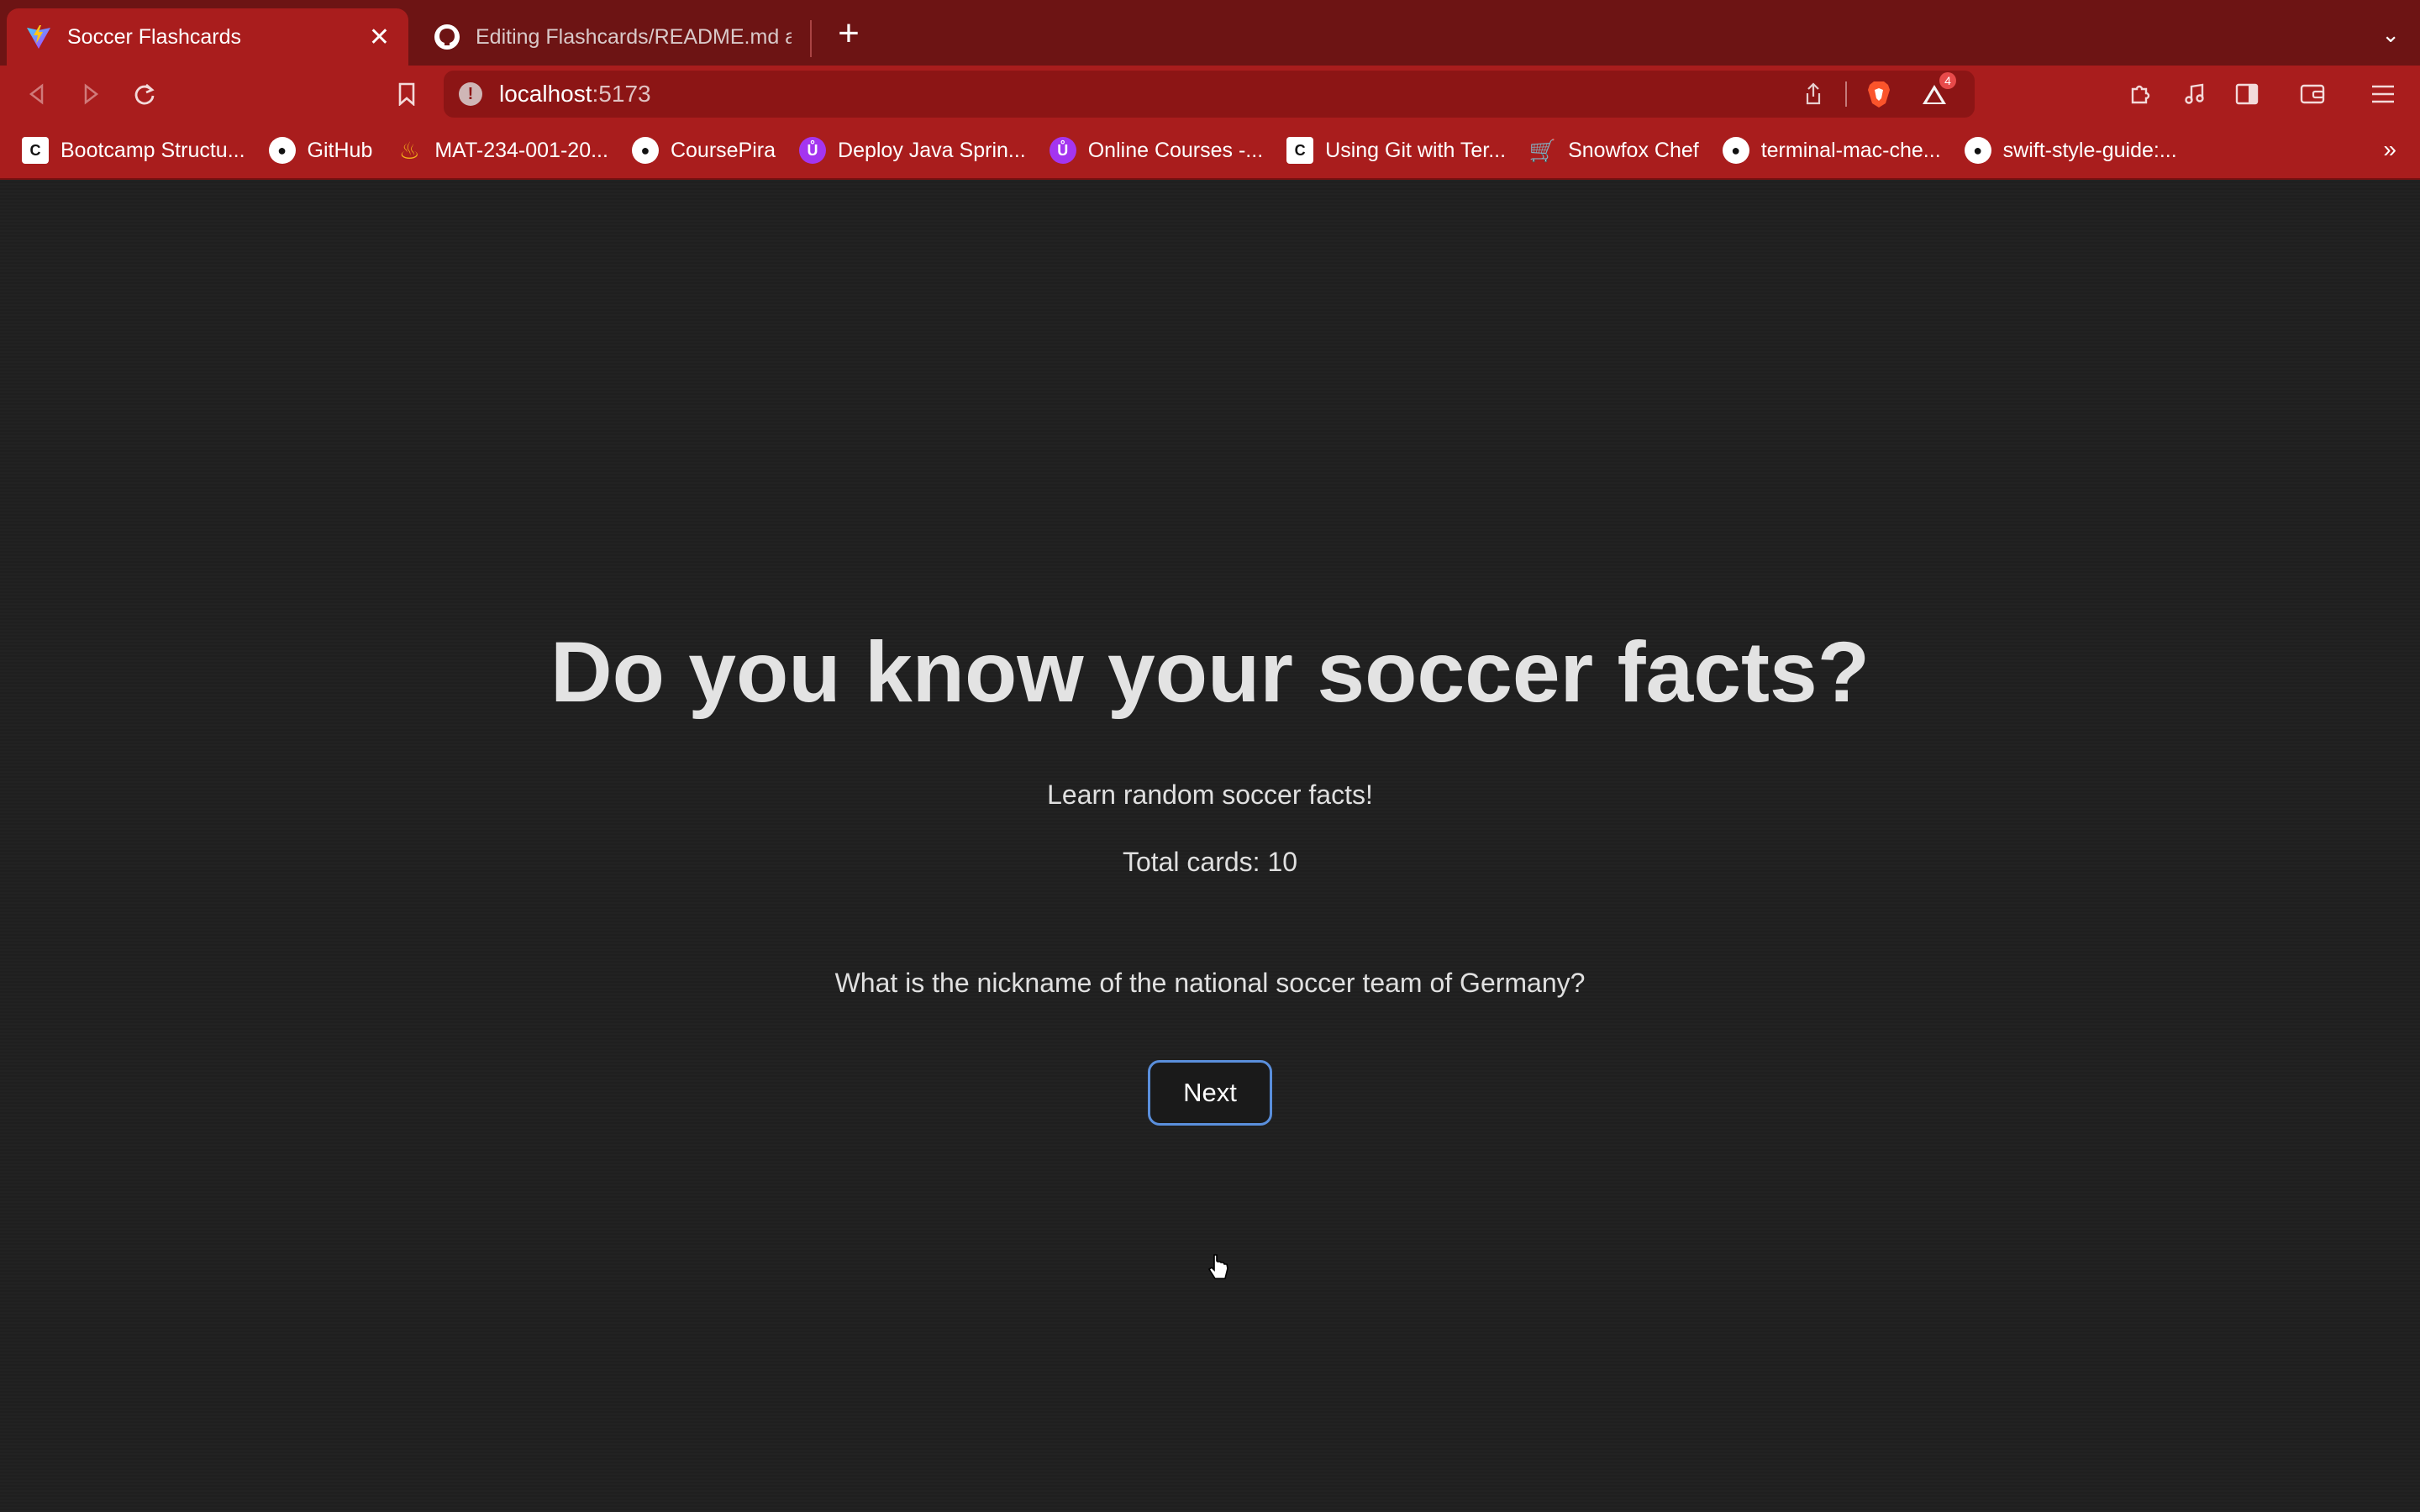 Image resolution: width=2420 pixels, height=1512 pixels. I want to click on pointer-cursor-icon, so click(1217, 1266).